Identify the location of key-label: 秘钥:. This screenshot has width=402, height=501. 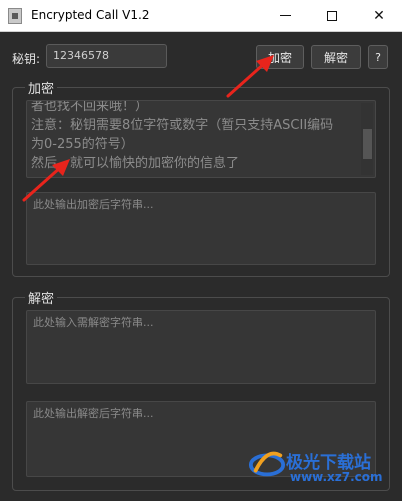
(26, 59).